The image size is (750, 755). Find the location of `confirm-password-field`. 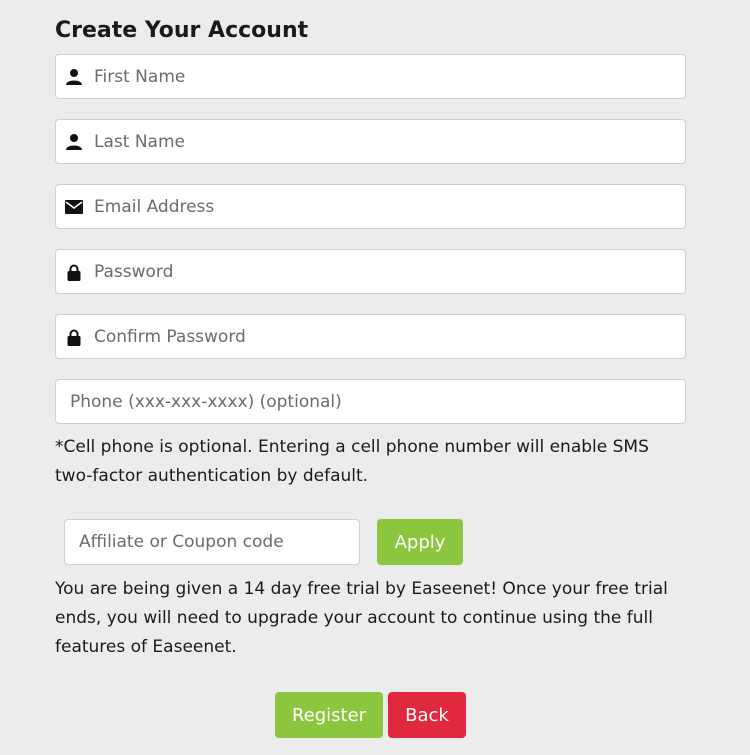

confirm-password-field is located at coordinates (370, 336).